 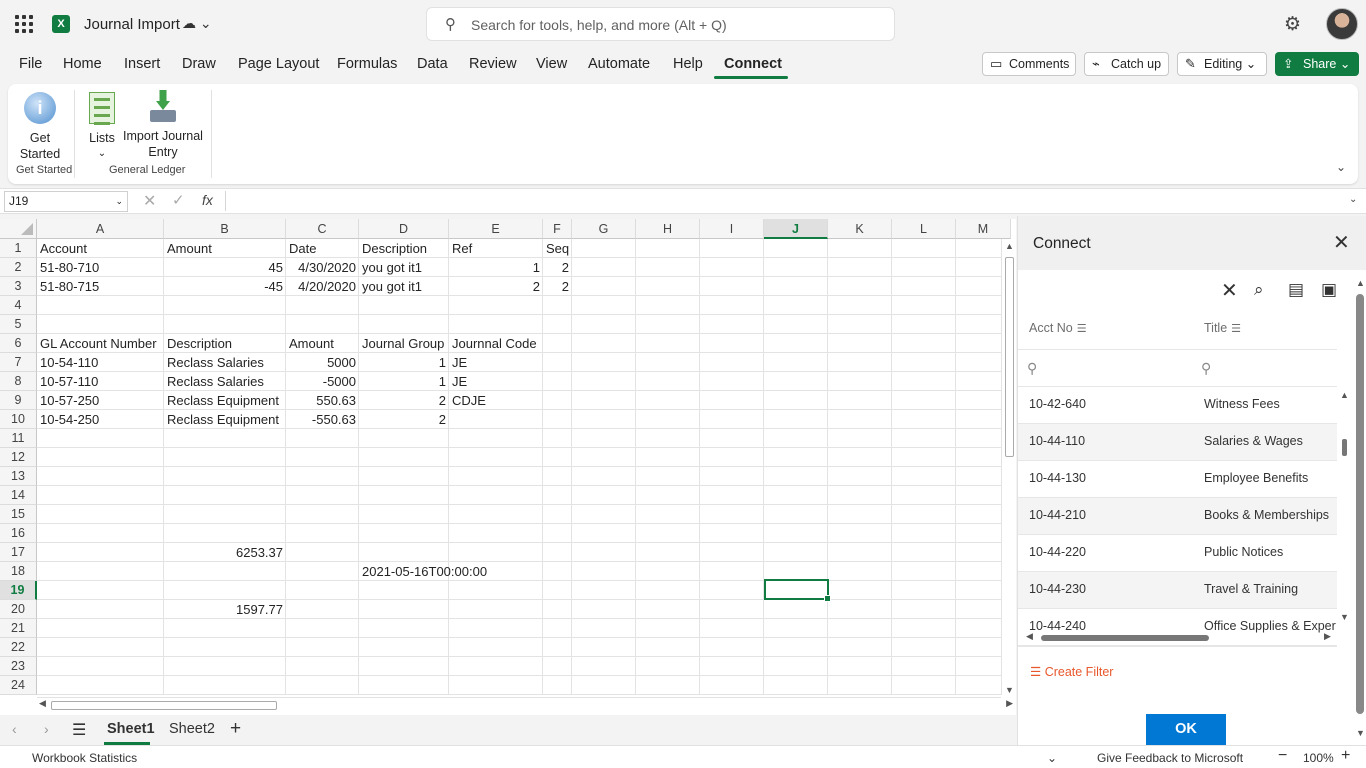 What do you see at coordinates (199, 343) in the screenshot?
I see `cell-b6: Description` at bounding box center [199, 343].